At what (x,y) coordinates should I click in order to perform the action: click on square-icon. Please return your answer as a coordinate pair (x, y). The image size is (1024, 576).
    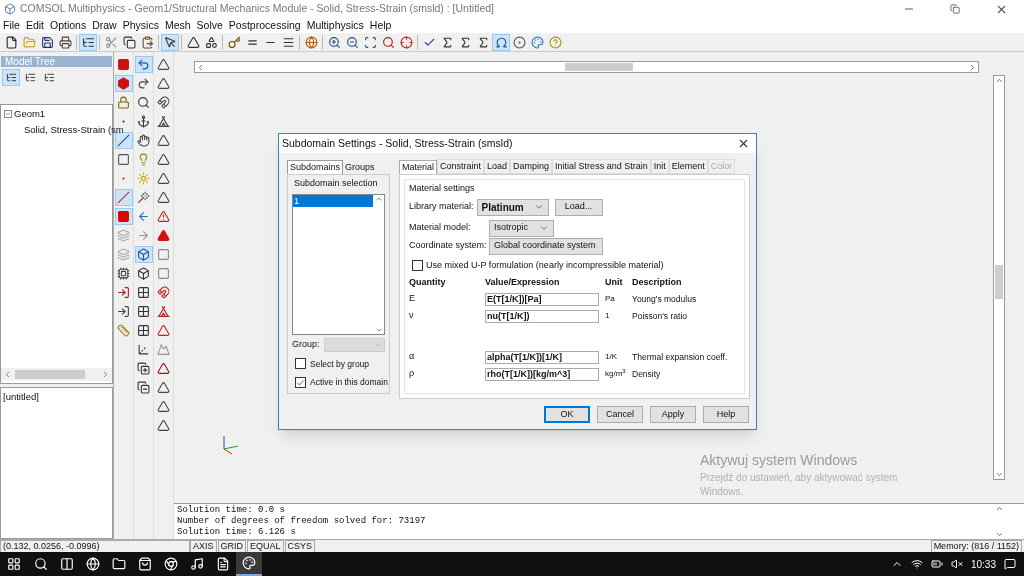
    Looking at the image, I should click on (123, 216).